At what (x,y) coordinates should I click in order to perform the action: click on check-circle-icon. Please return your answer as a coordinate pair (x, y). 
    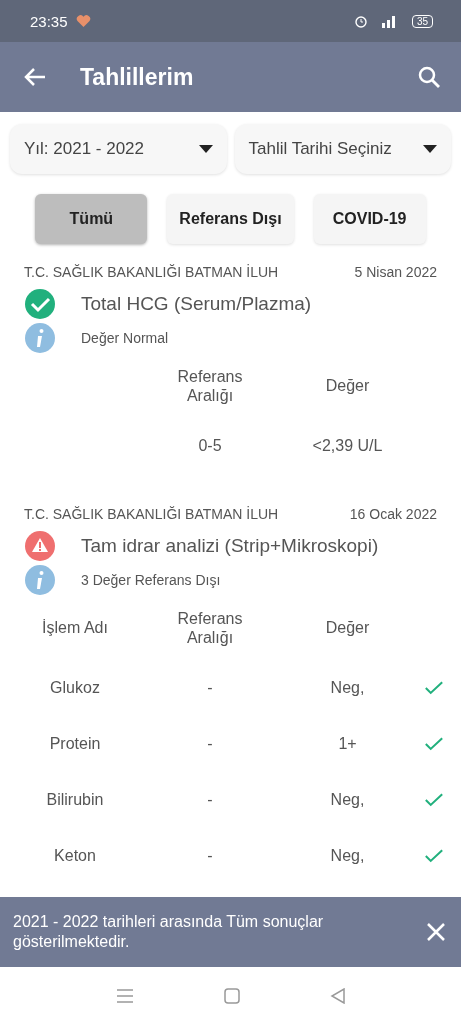
    Looking at the image, I should click on (40, 304).